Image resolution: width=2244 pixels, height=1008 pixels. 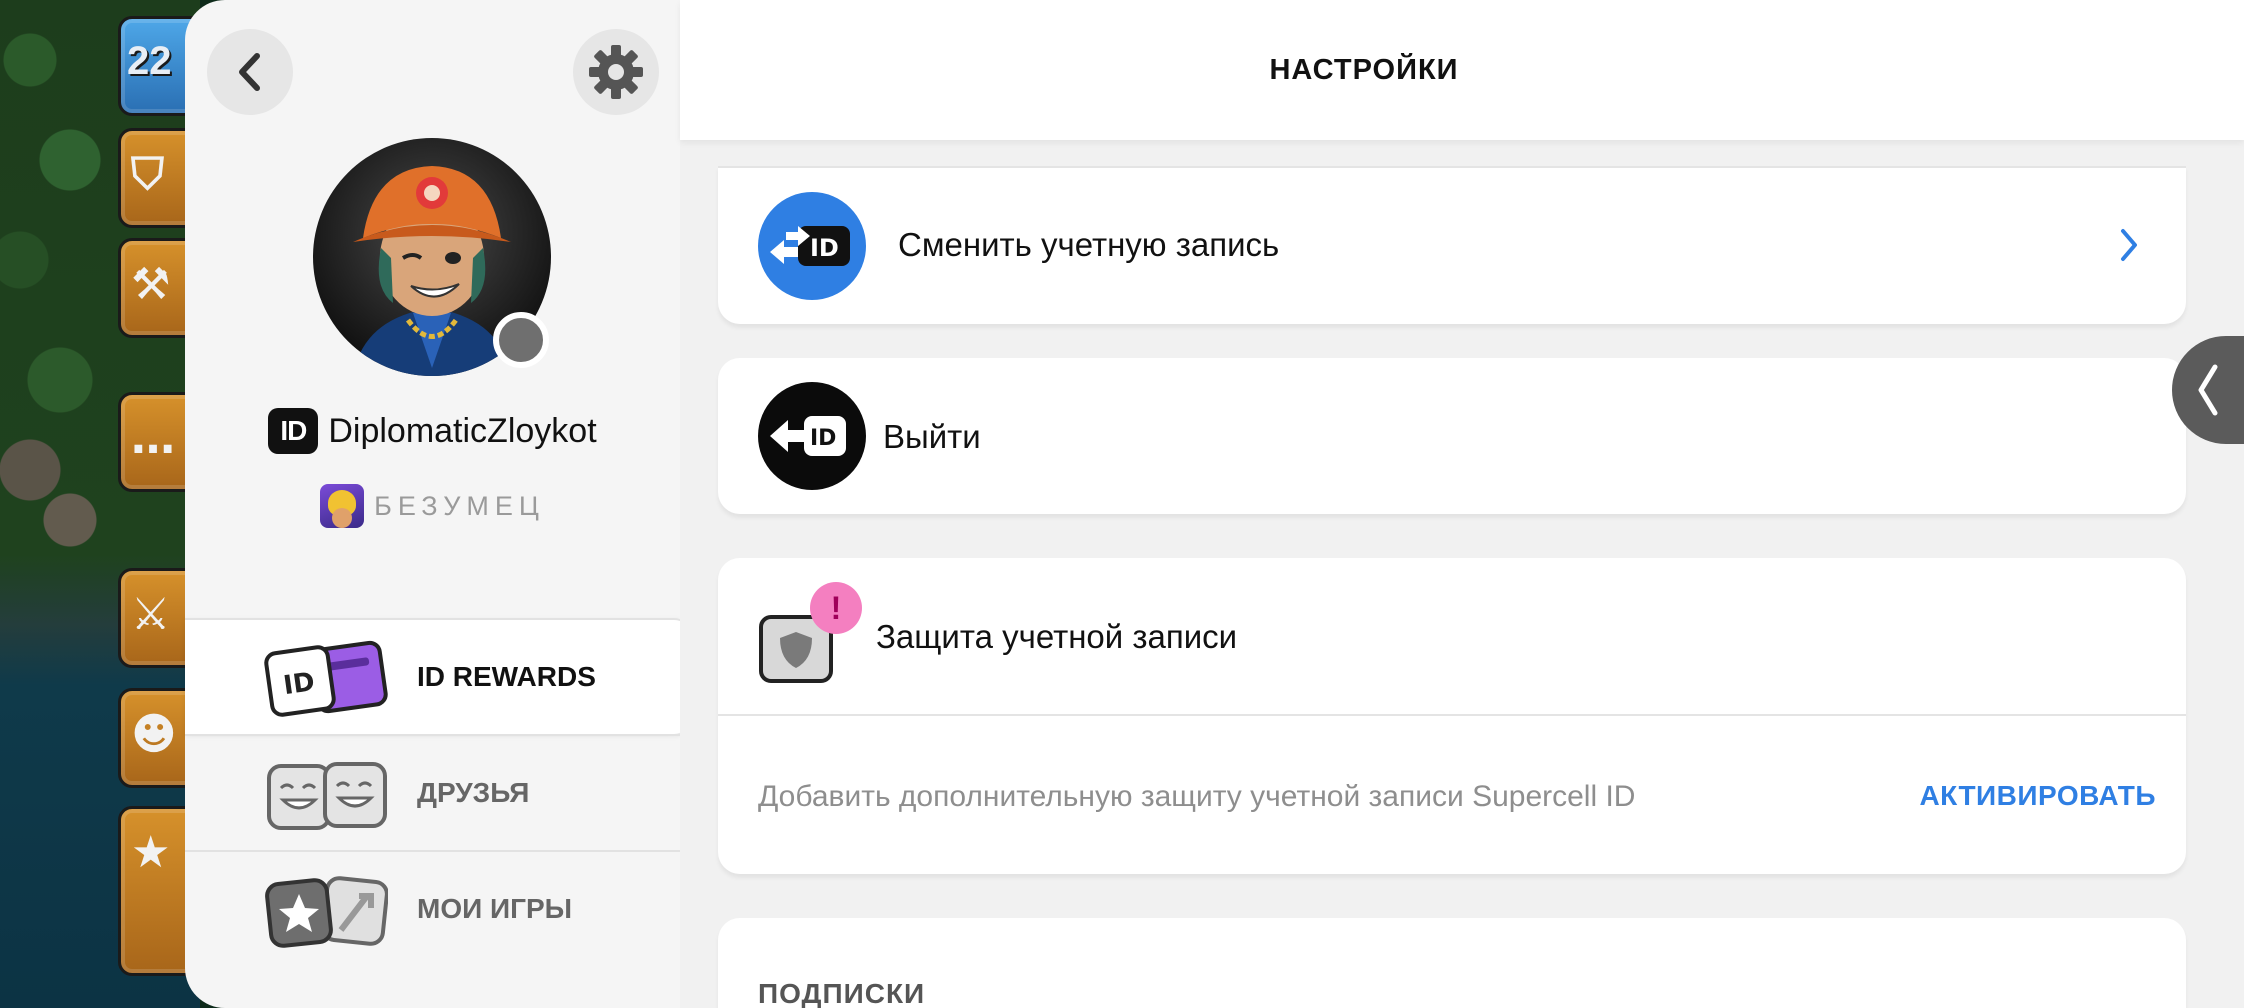 What do you see at coordinates (433, 258) in the screenshot?
I see `avatar` at bounding box center [433, 258].